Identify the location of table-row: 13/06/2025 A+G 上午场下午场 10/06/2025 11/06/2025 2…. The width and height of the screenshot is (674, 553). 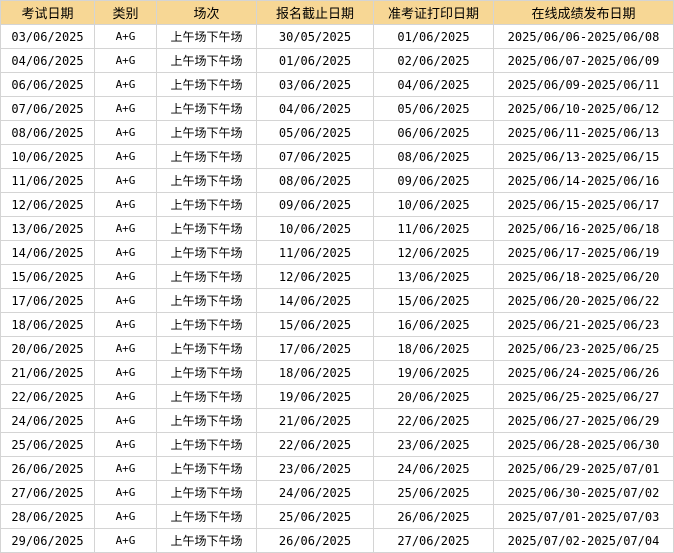
(337, 228).